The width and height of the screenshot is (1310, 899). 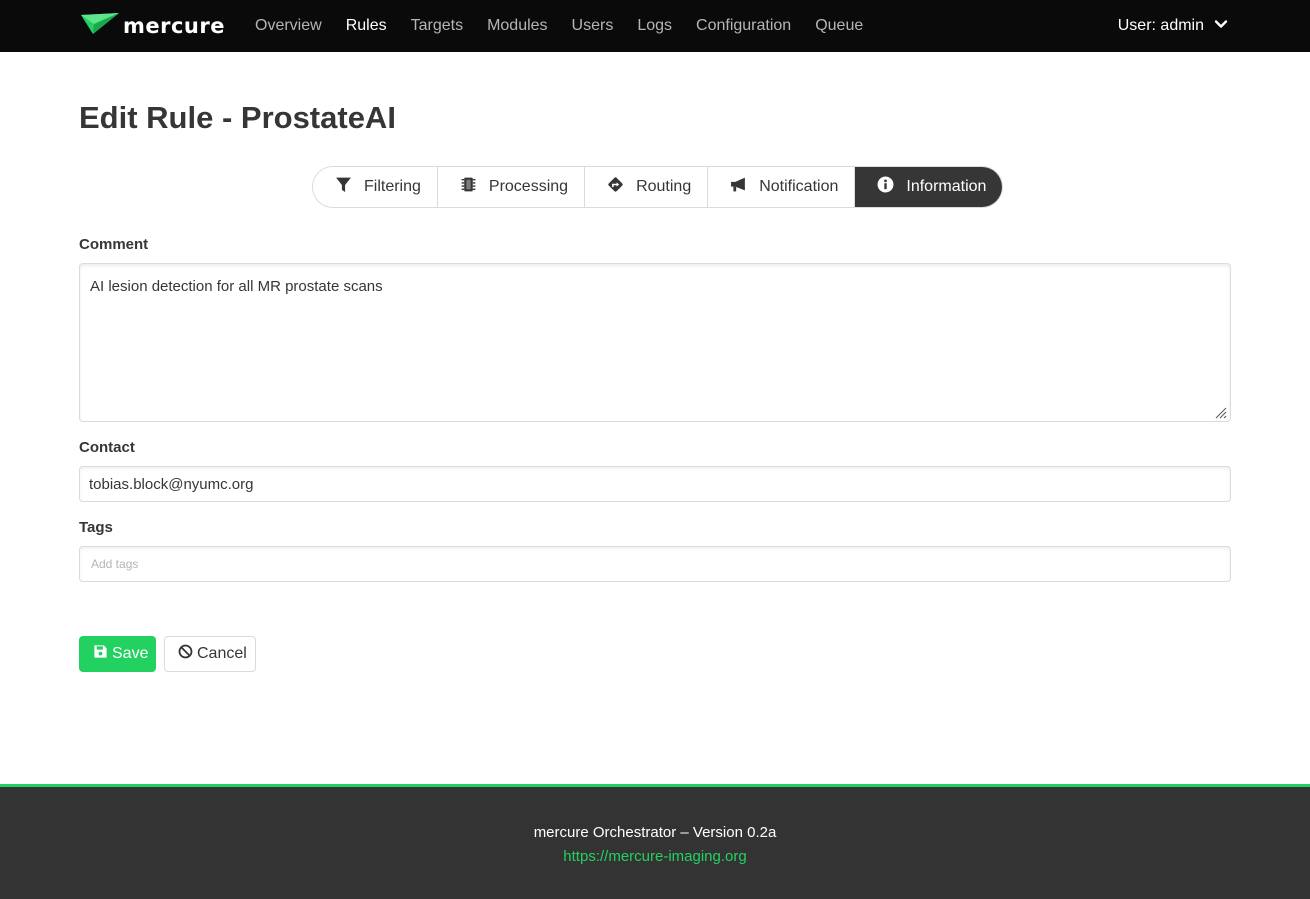 What do you see at coordinates (187, 654) in the screenshot?
I see `ban-icon` at bounding box center [187, 654].